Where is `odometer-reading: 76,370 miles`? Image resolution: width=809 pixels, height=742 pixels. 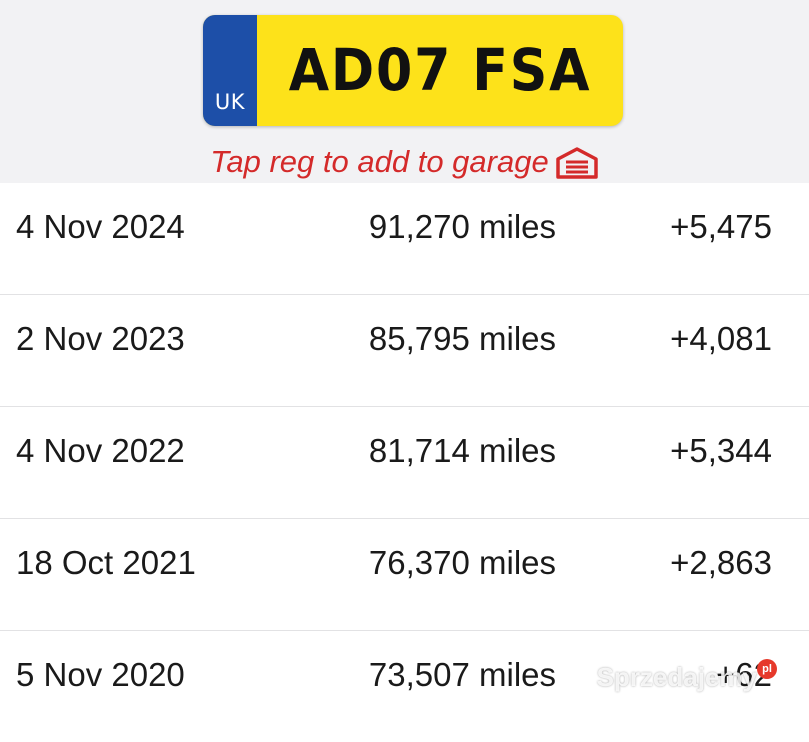 odometer-reading: 76,370 miles is located at coordinates (462, 562).